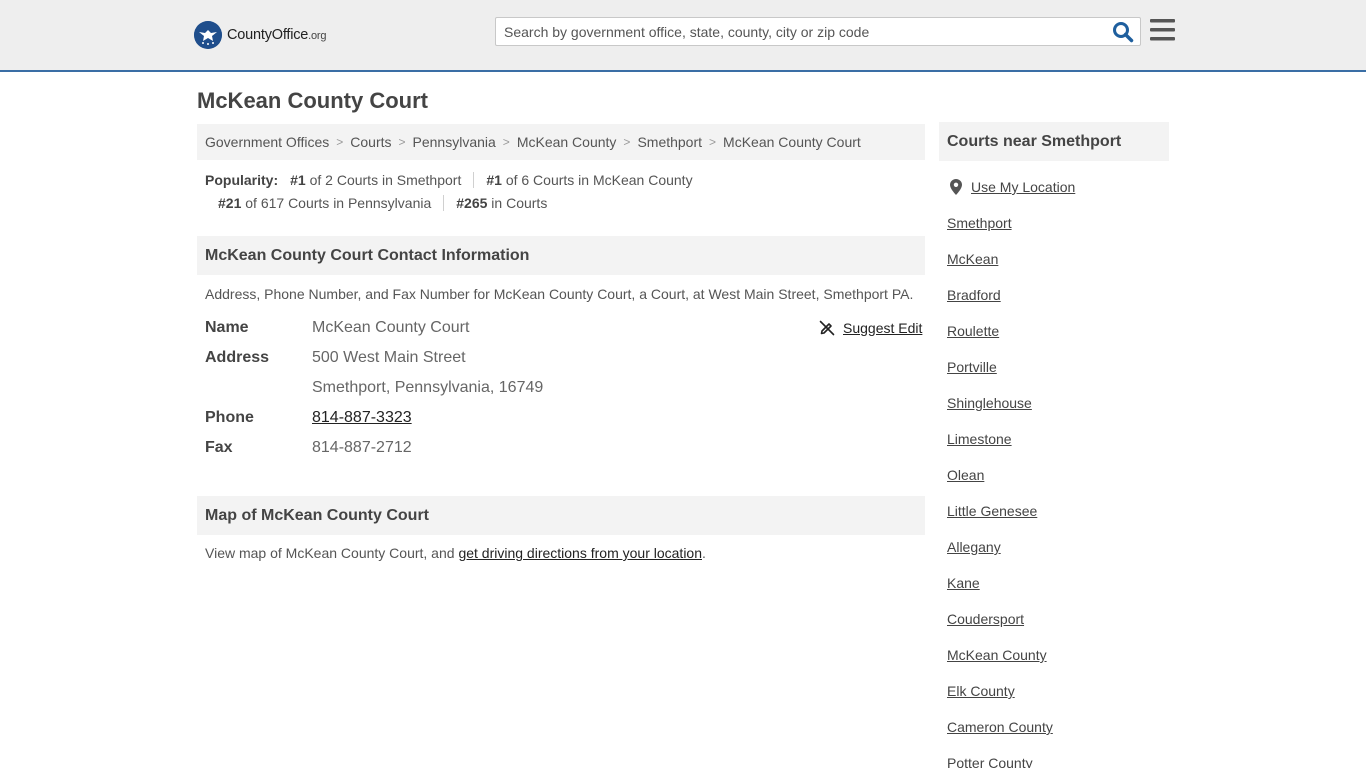 The width and height of the screenshot is (1366, 768). I want to click on suggest-edit-link: Suggest Edit, so click(870, 328).